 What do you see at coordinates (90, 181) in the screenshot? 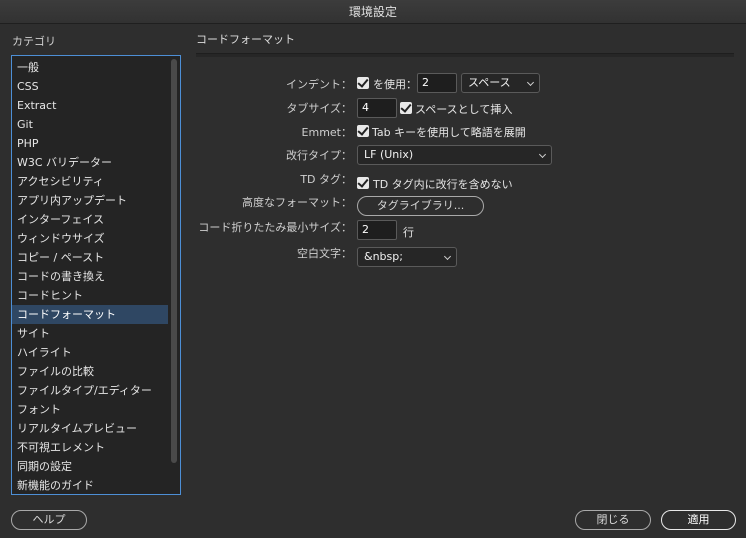
I see `category-item: アクセシビリティ` at bounding box center [90, 181].